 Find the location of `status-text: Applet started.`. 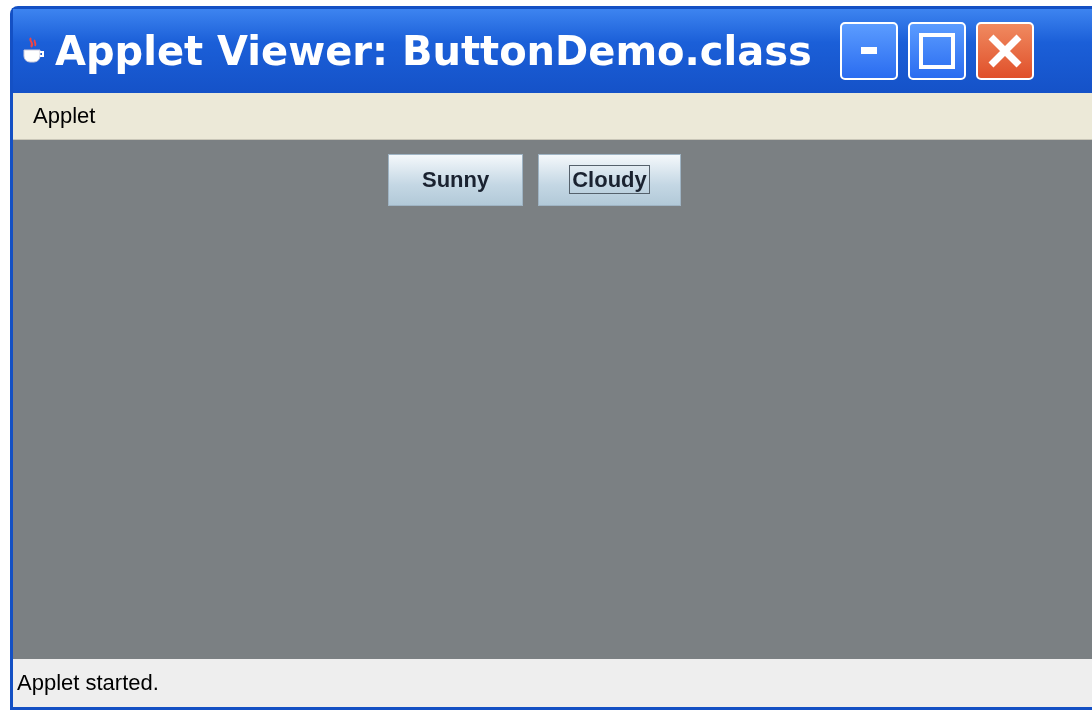

status-text: Applet started. is located at coordinates (88, 683).